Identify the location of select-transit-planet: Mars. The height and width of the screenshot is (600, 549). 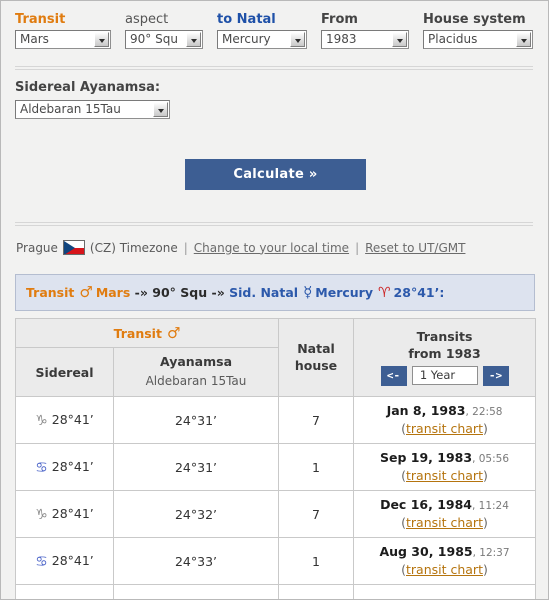
(63, 39).